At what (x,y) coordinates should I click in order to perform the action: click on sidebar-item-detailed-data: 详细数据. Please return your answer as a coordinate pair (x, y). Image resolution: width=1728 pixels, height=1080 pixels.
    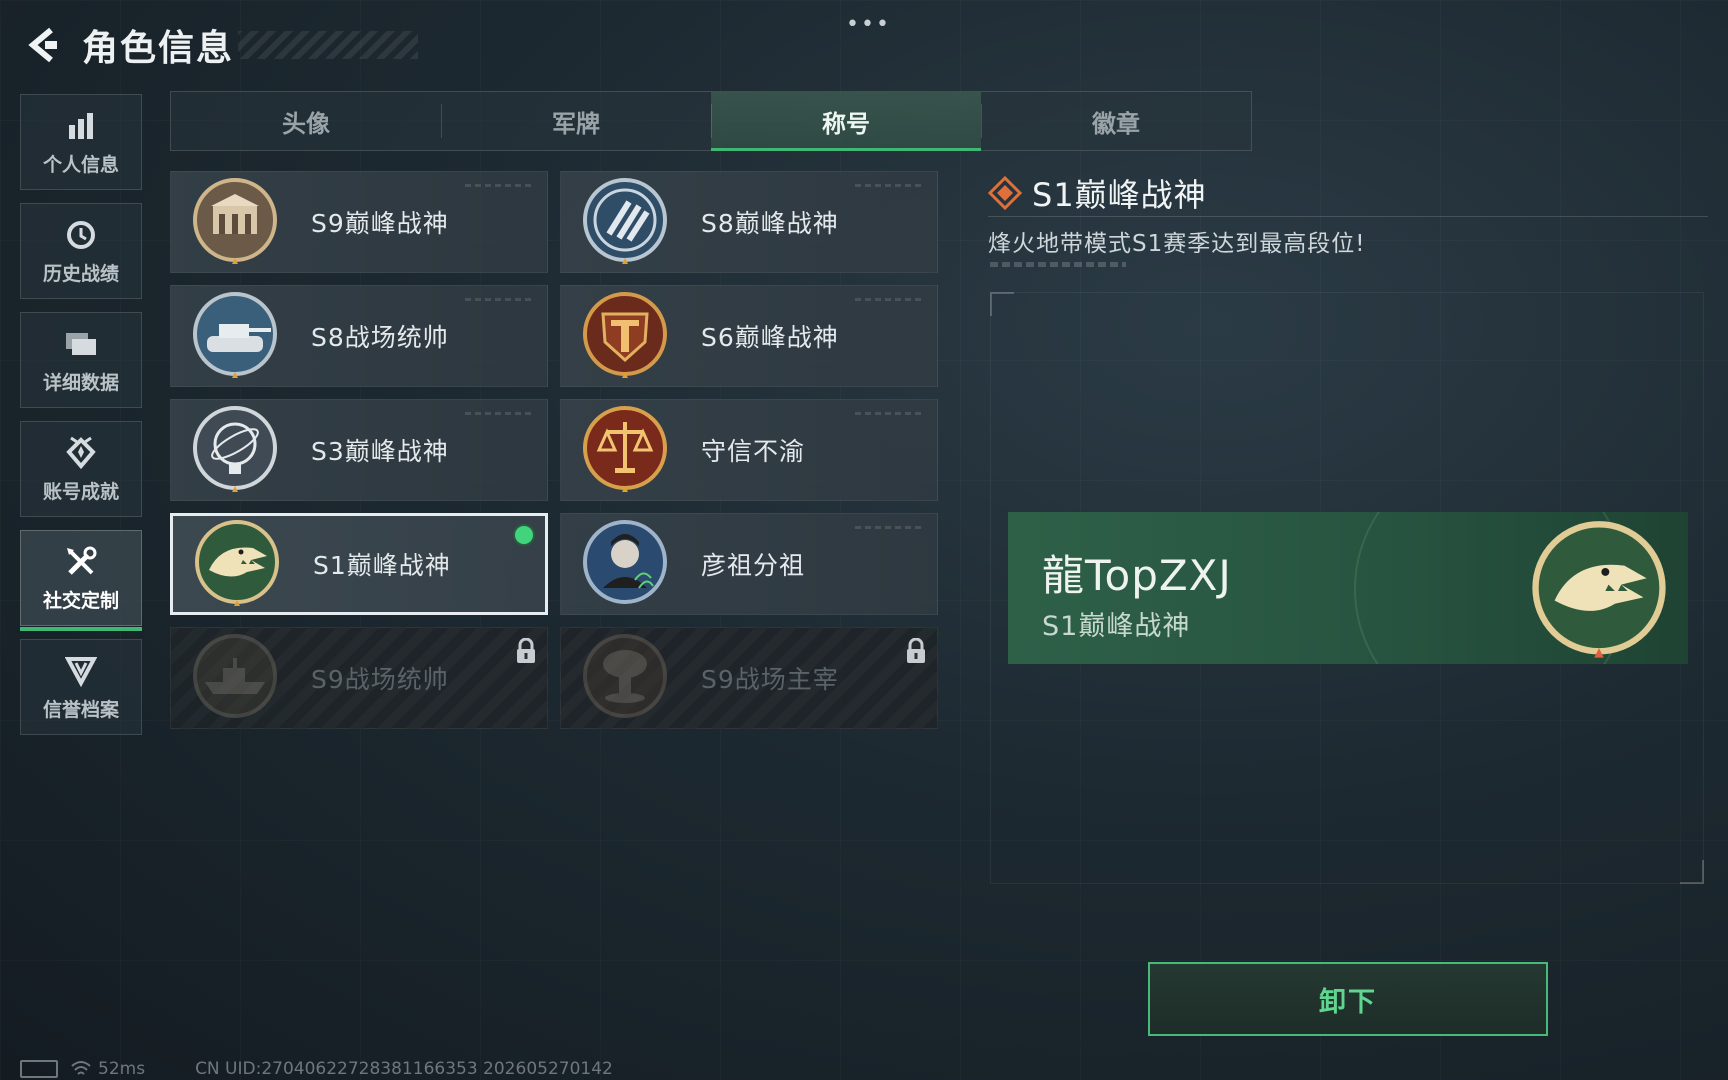
    Looking at the image, I should click on (81, 360).